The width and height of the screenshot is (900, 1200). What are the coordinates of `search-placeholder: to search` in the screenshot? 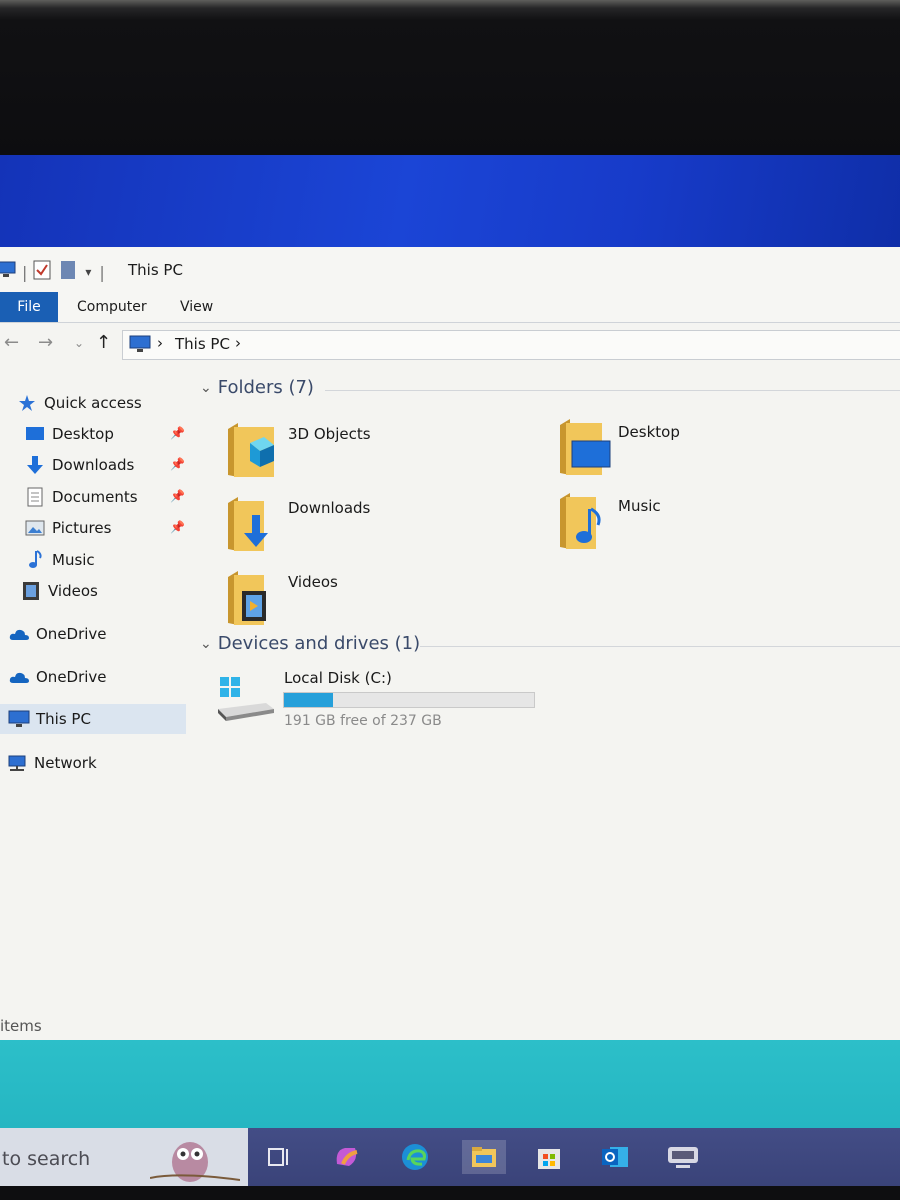 It's located at (46, 1159).